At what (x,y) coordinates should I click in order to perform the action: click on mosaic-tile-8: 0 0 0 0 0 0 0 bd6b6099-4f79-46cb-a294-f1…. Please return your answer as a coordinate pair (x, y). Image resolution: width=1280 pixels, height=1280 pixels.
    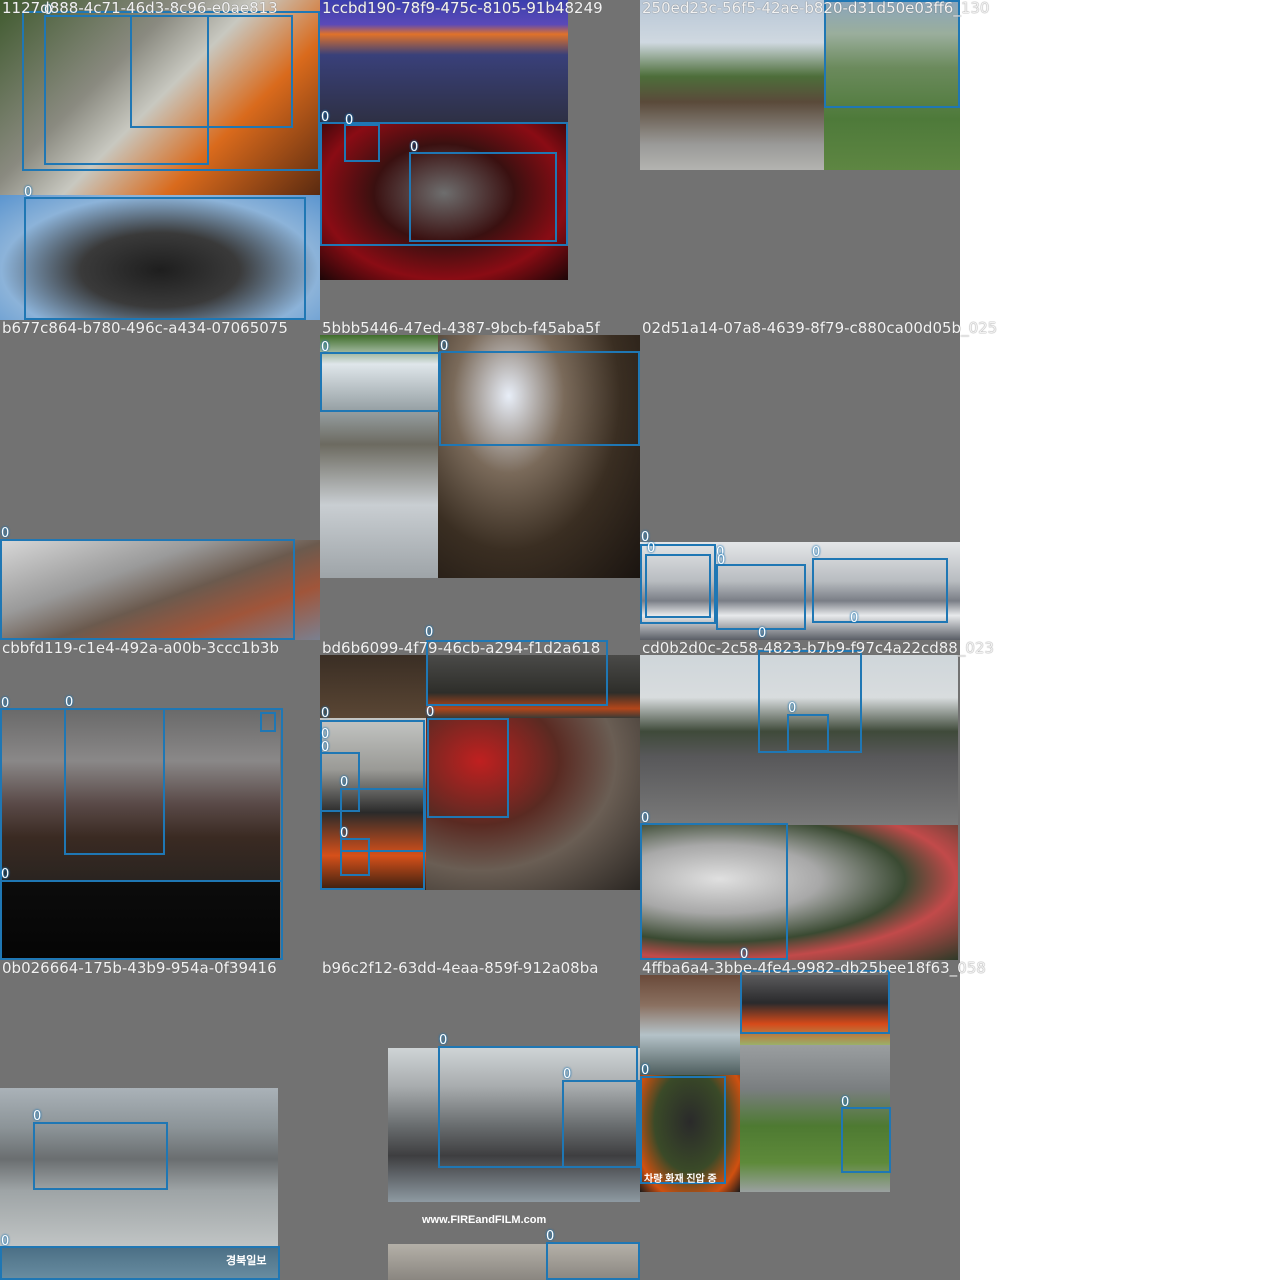
    Looking at the image, I should click on (480, 793).